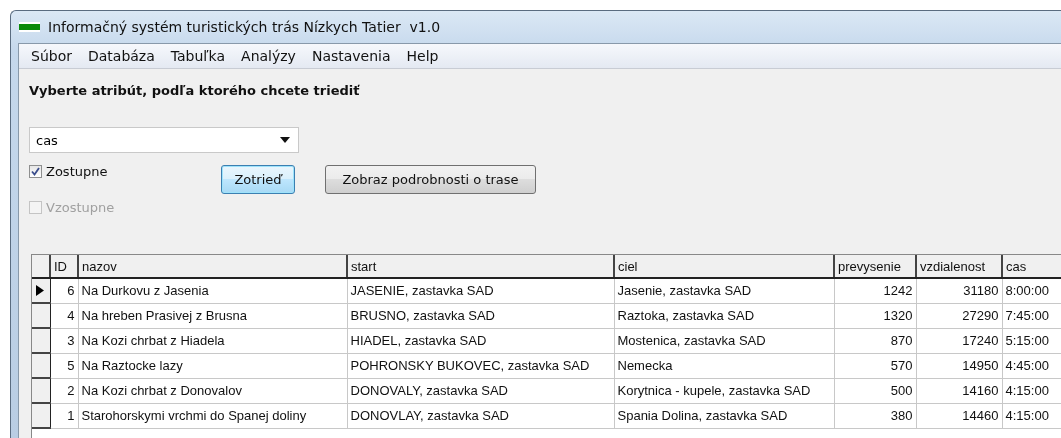 Image resolution: width=1061 pixels, height=438 pixels. What do you see at coordinates (480, 415) in the screenshot?
I see `table-cell: DONOVLAY, zastavka SAD` at bounding box center [480, 415].